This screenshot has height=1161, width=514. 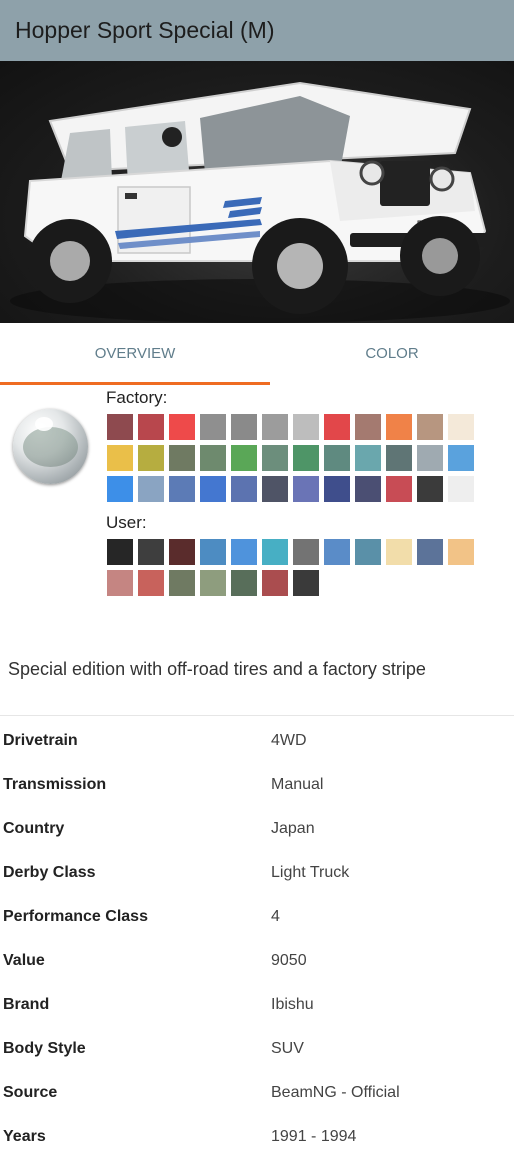 What do you see at coordinates (392, 354) in the screenshot?
I see `tab-color: COLOR` at bounding box center [392, 354].